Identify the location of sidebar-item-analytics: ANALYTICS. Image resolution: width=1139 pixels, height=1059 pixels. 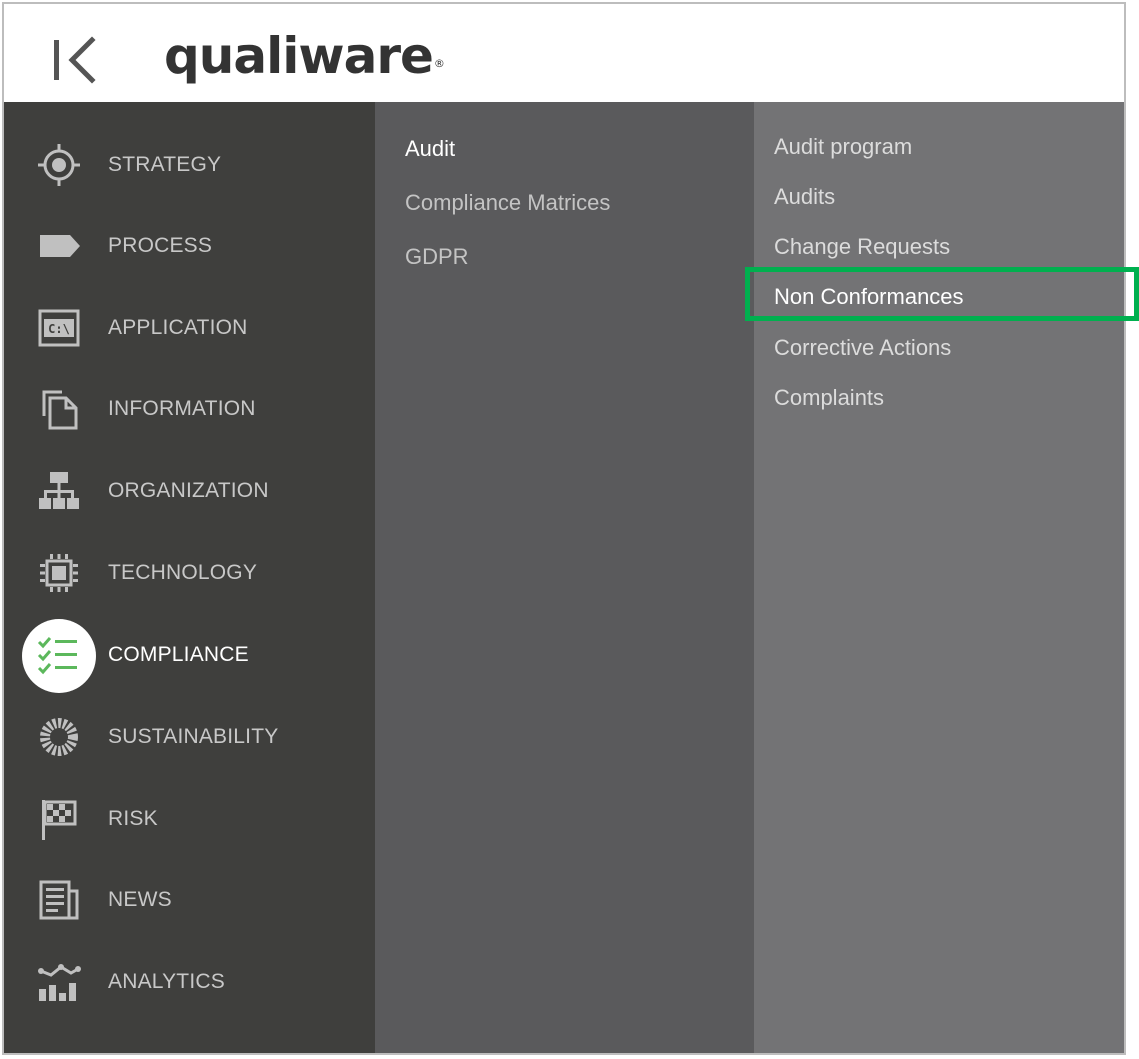
(189, 981).